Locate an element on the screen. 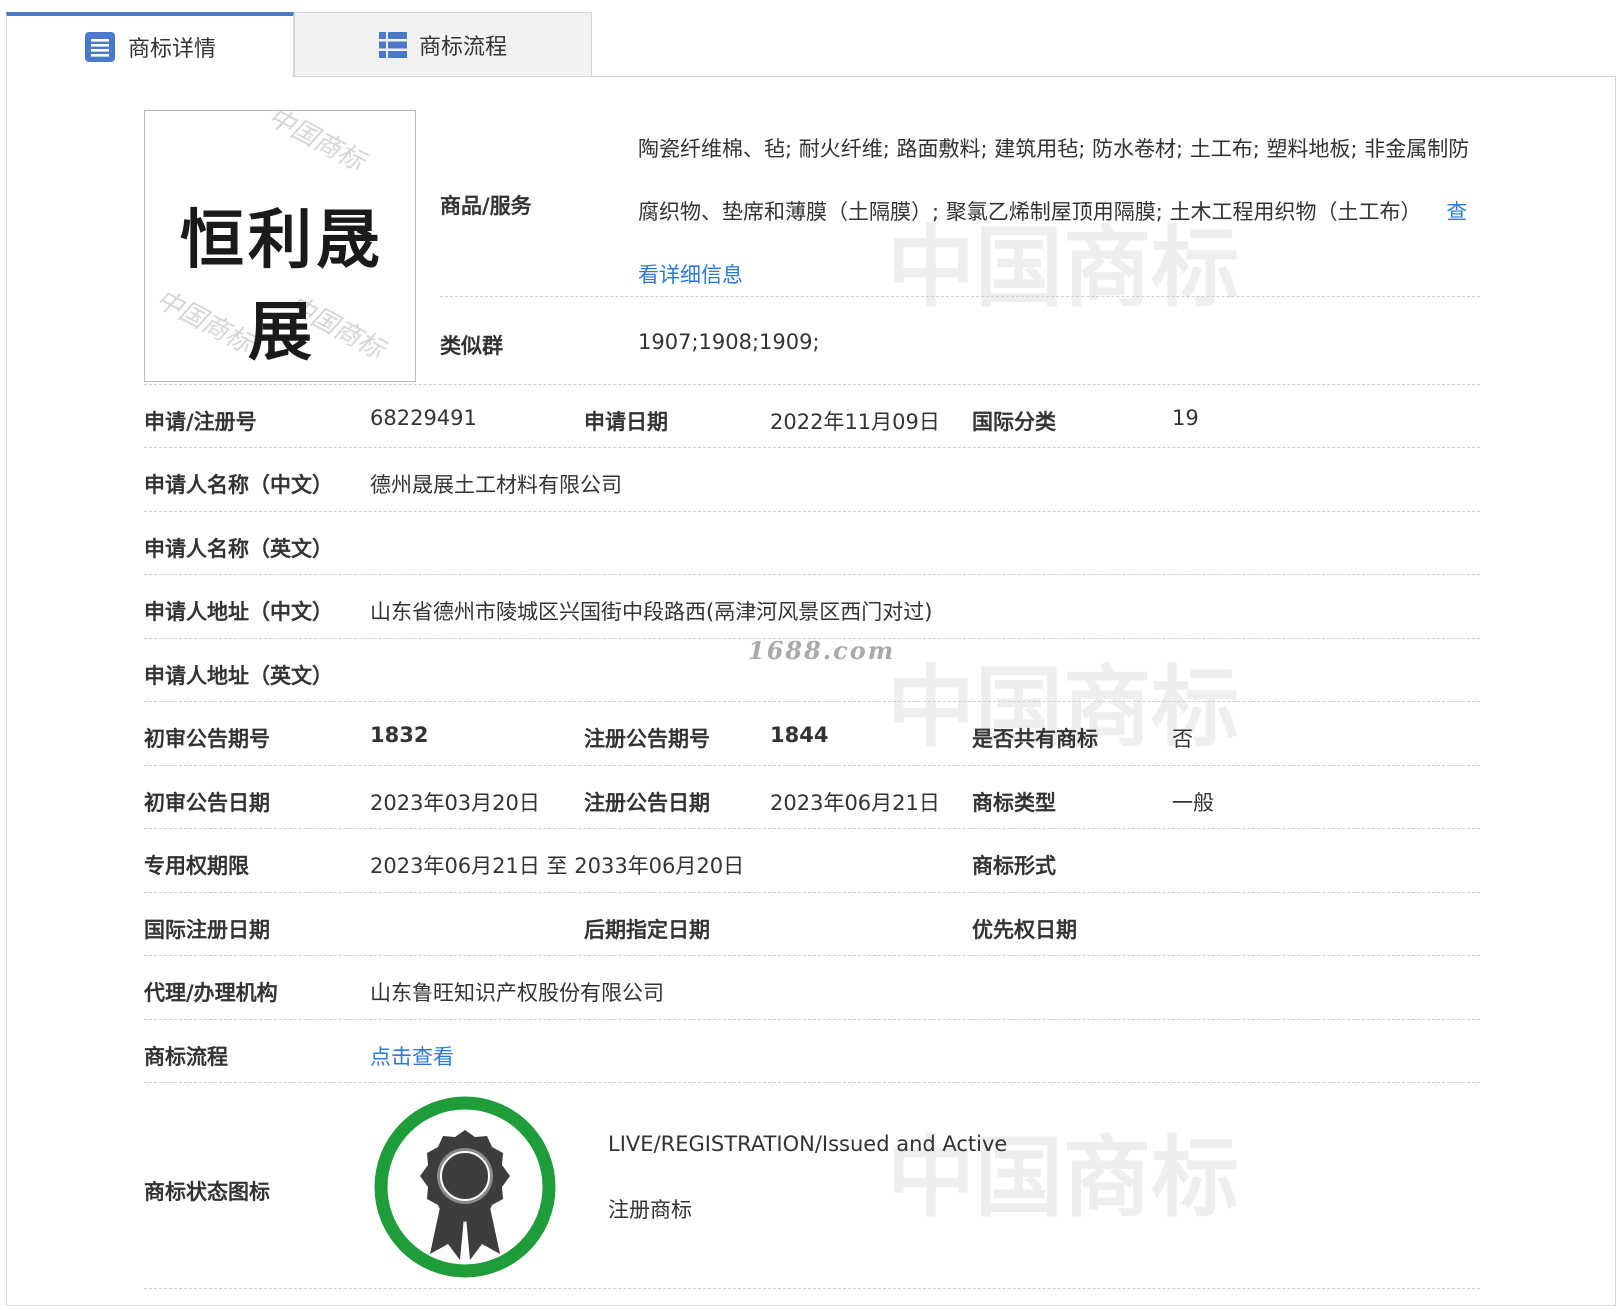 The height and width of the screenshot is (1306, 1622). tab-trademark-flow: 商标流程 is located at coordinates (443, 44).